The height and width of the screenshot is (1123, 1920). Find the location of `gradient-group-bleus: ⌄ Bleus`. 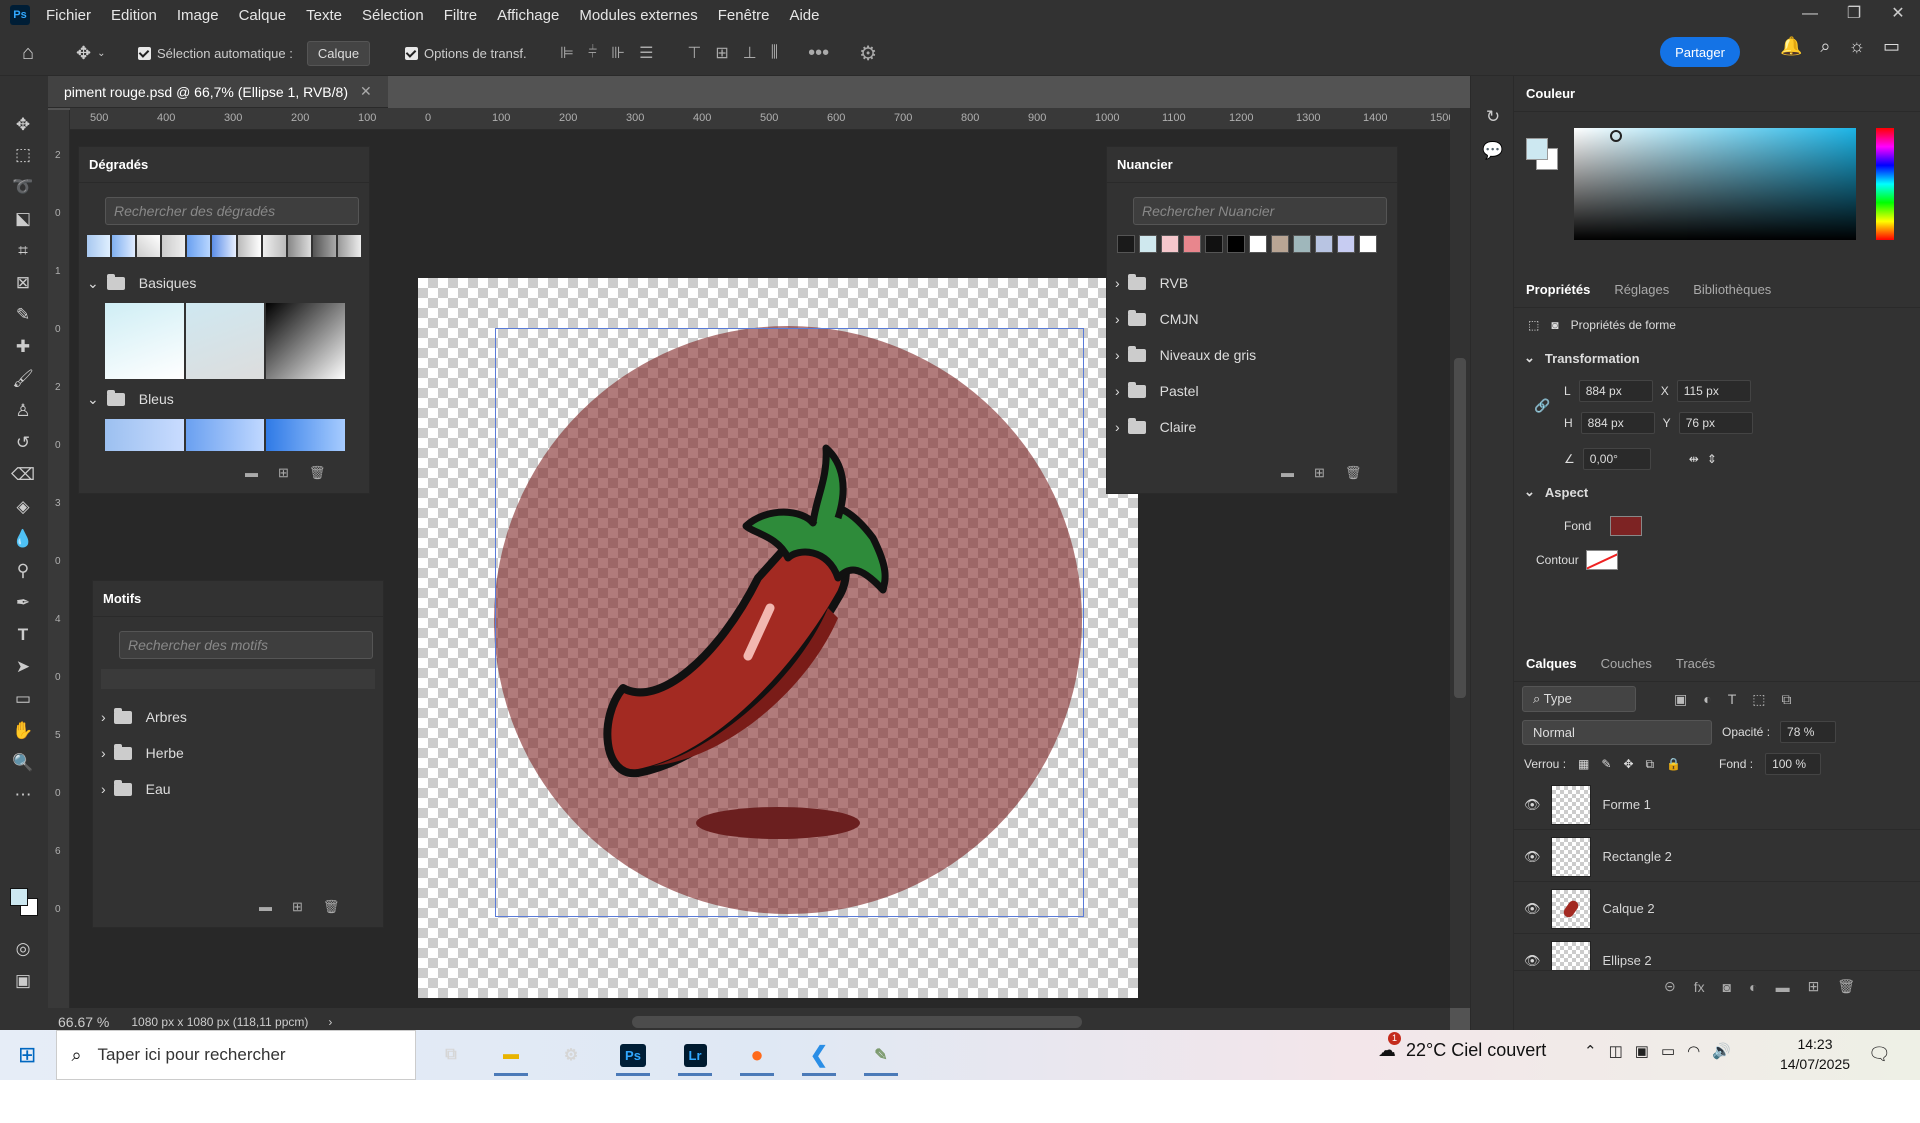

gradient-group-bleus: ⌄ Bleus is located at coordinates (130, 399).